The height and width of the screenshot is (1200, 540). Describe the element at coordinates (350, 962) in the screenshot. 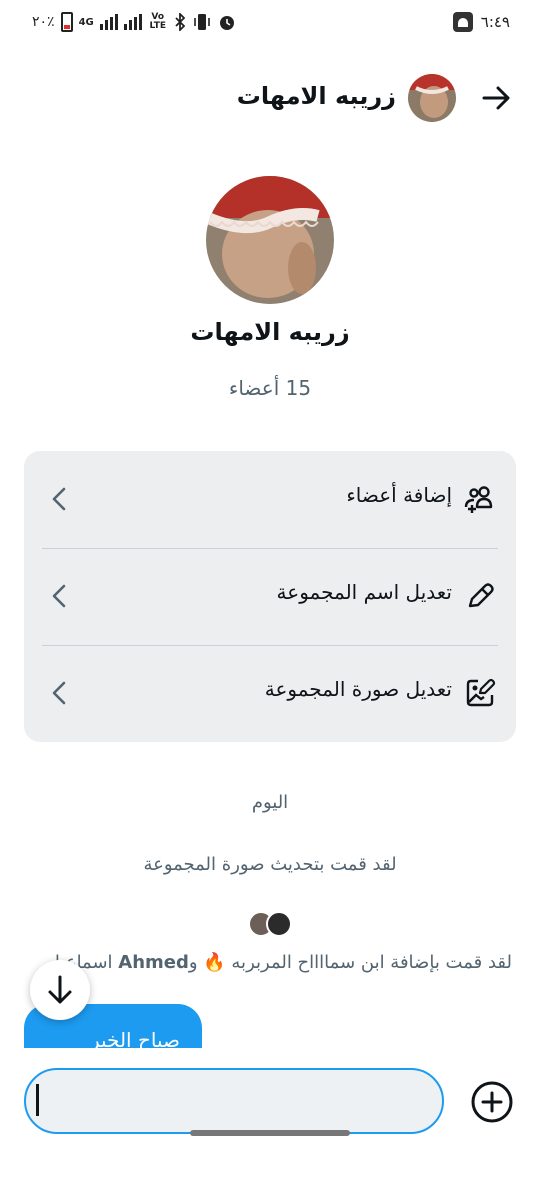

I see `event-added-prefix: لقد قمت بإضافة ابن سمااااح المربربه 🔥 و` at that location.